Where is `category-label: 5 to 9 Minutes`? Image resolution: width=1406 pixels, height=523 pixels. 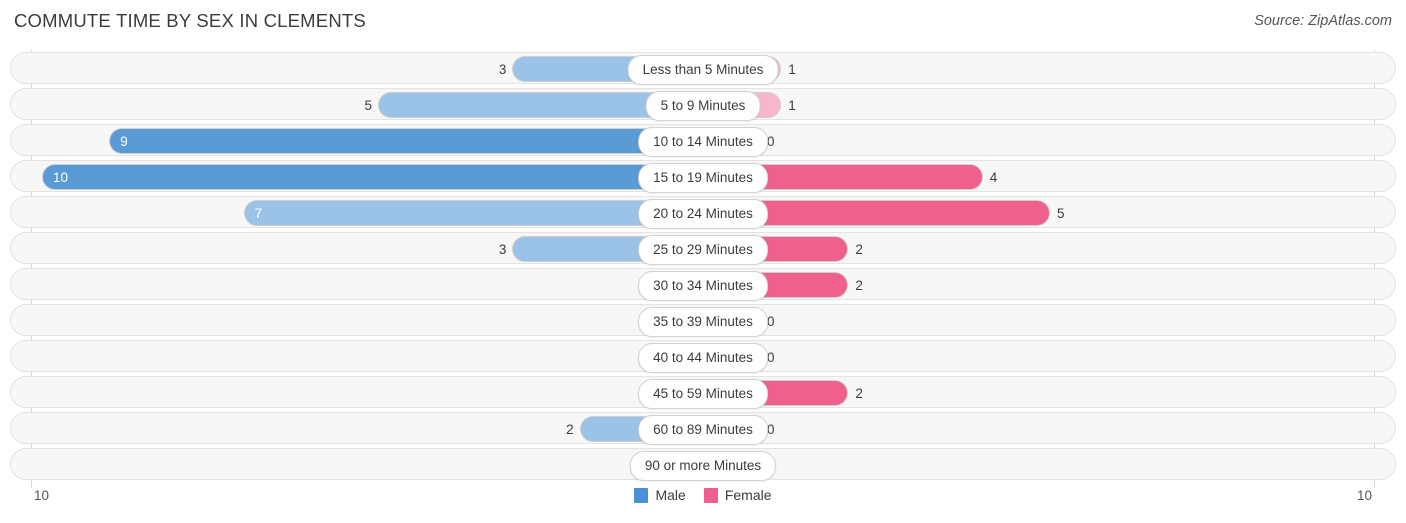 category-label: 5 to 9 Minutes is located at coordinates (703, 106).